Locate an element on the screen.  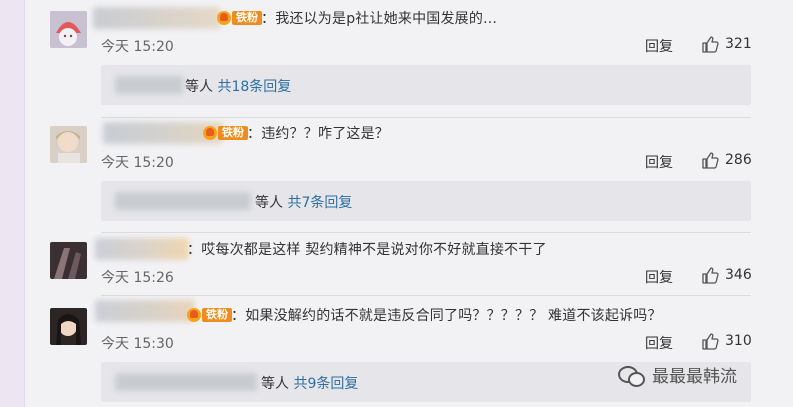
sub-replies-box: 等人 共18条回复 is located at coordinates (426, 85).